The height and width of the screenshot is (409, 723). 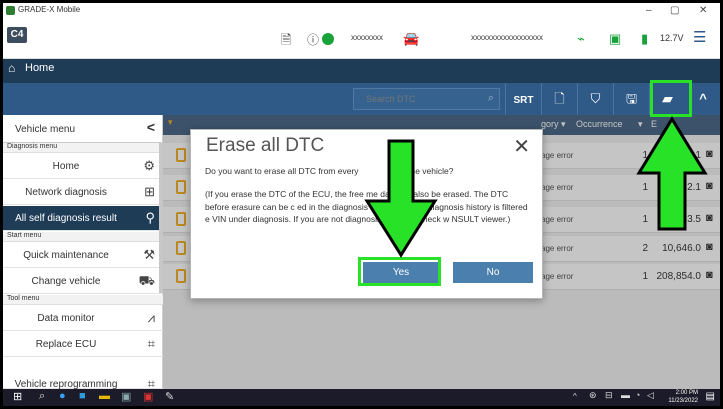 I want to click on section-header-diagnosis: Diagnosis menu, so click(x=83, y=148).